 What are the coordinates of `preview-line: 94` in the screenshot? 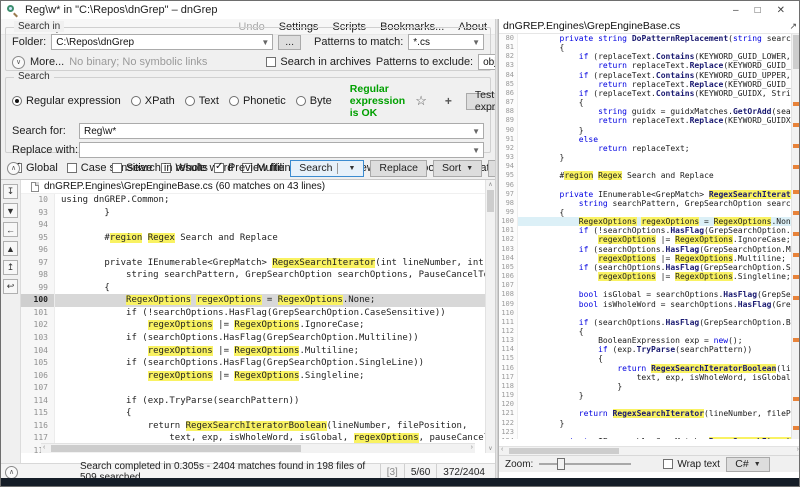 It's located at (649, 167).